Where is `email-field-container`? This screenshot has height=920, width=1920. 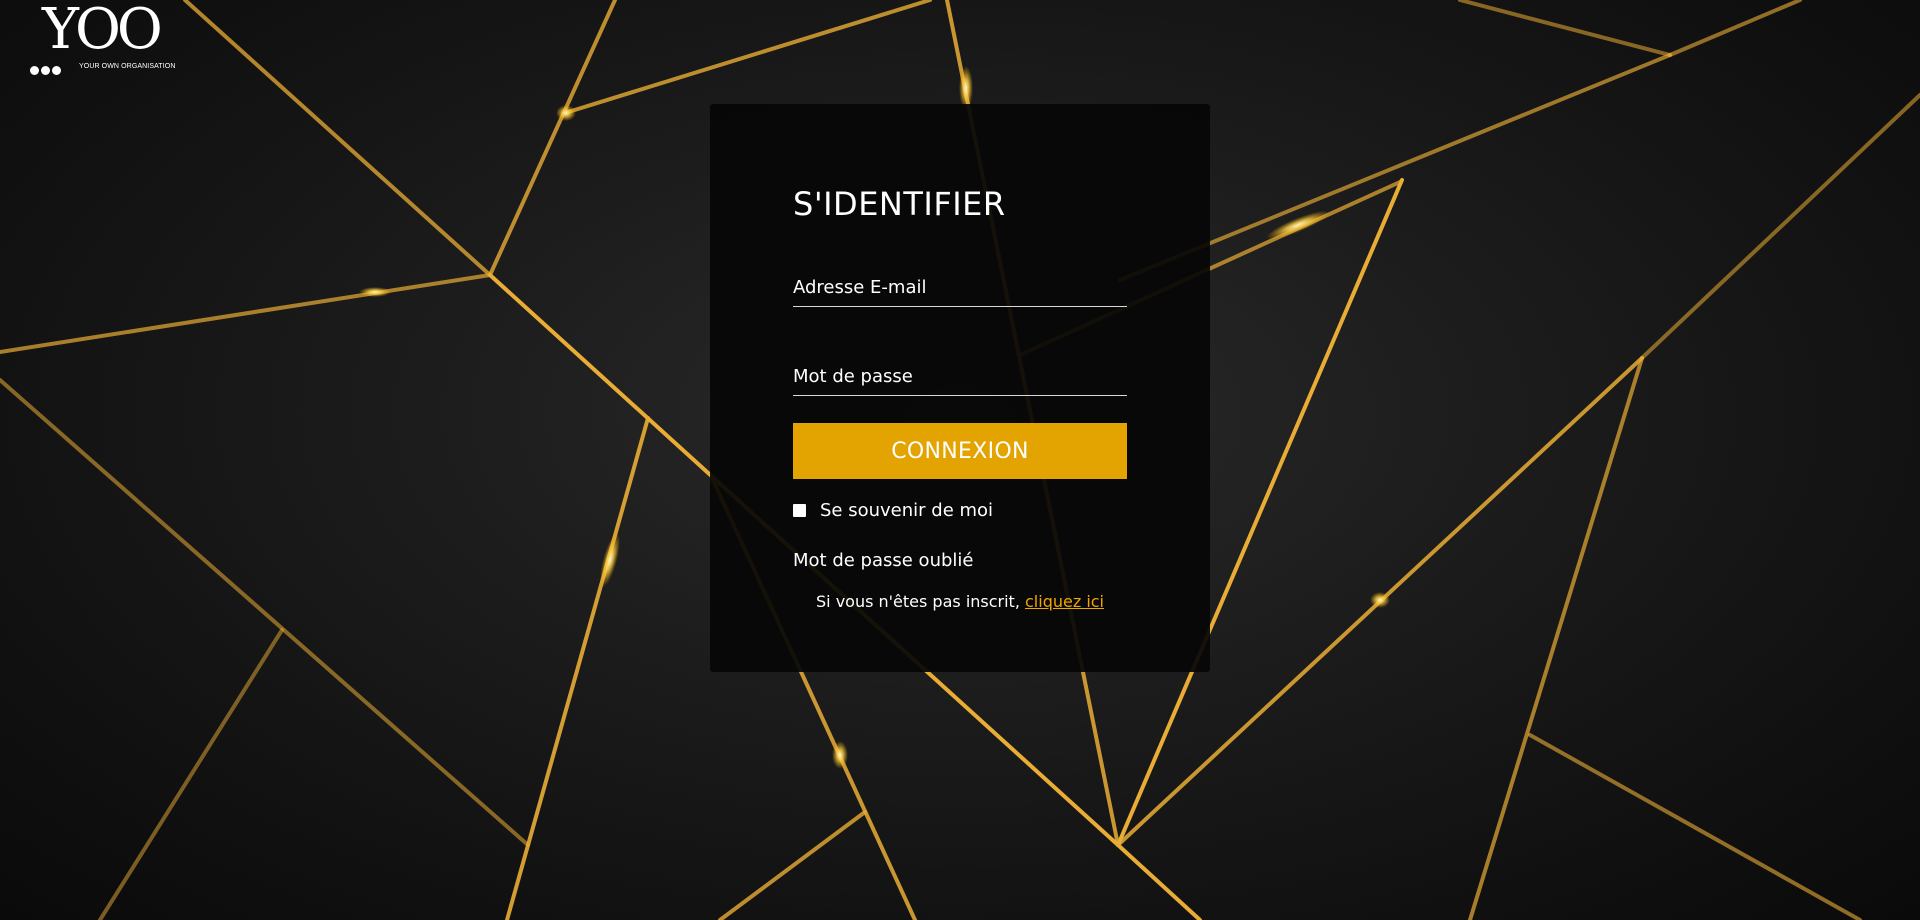 email-field-container is located at coordinates (960, 286).